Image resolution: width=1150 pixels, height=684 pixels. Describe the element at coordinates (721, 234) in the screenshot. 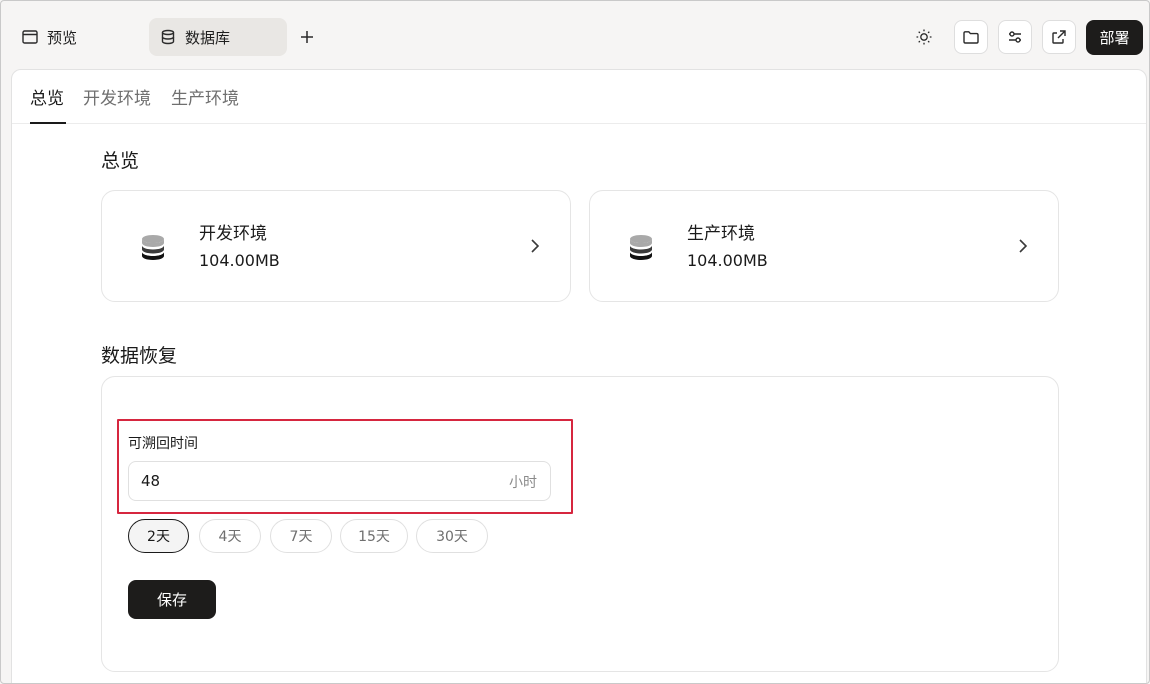

I see `env-name: 生产环境` at that location.